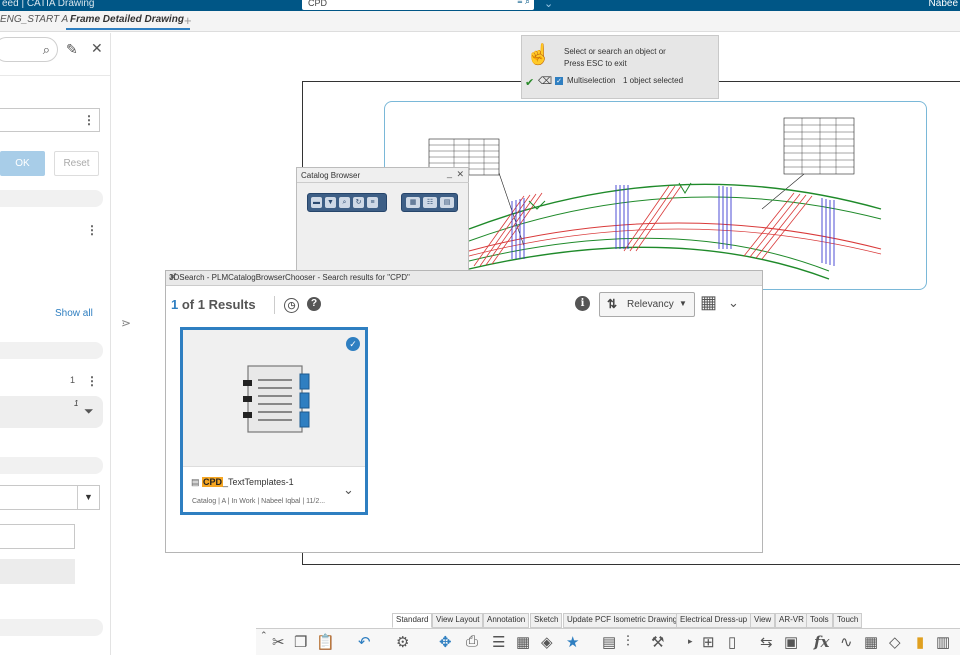 The width and height of the screenshot is (960, 655). Describe the element at coordinates (37, 536) in the screenshot. I see `text-field` at that location.